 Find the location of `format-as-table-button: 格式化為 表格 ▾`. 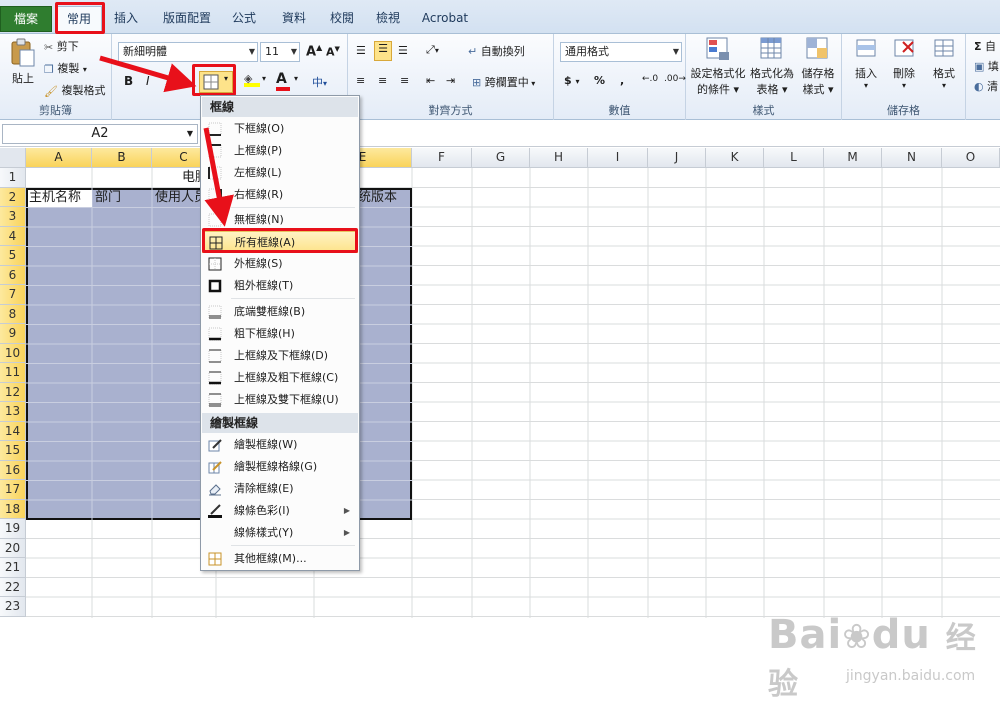

format-as-table-button: 格式化為 表格 ▾ is located at coordinates (772, 66).